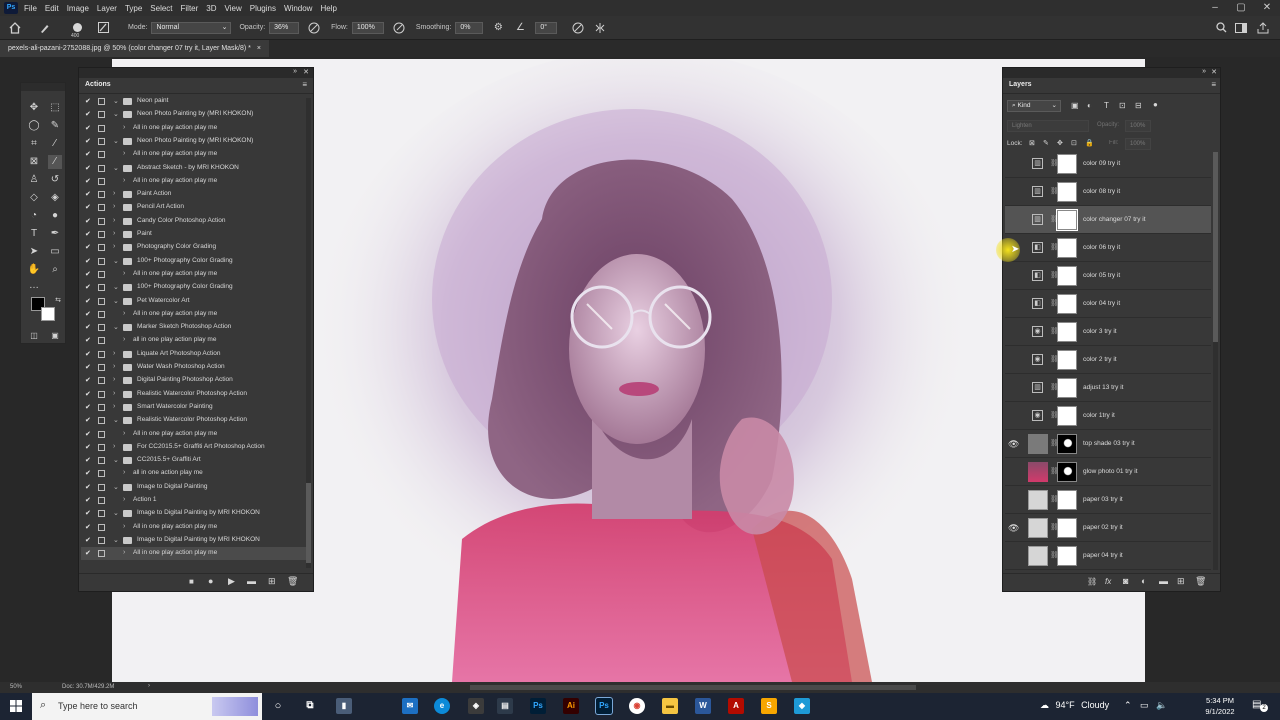 The height and width of the screenshot is (720, 1280). I want to click on path-select-tool-icon: ➤, so click(34, 252).